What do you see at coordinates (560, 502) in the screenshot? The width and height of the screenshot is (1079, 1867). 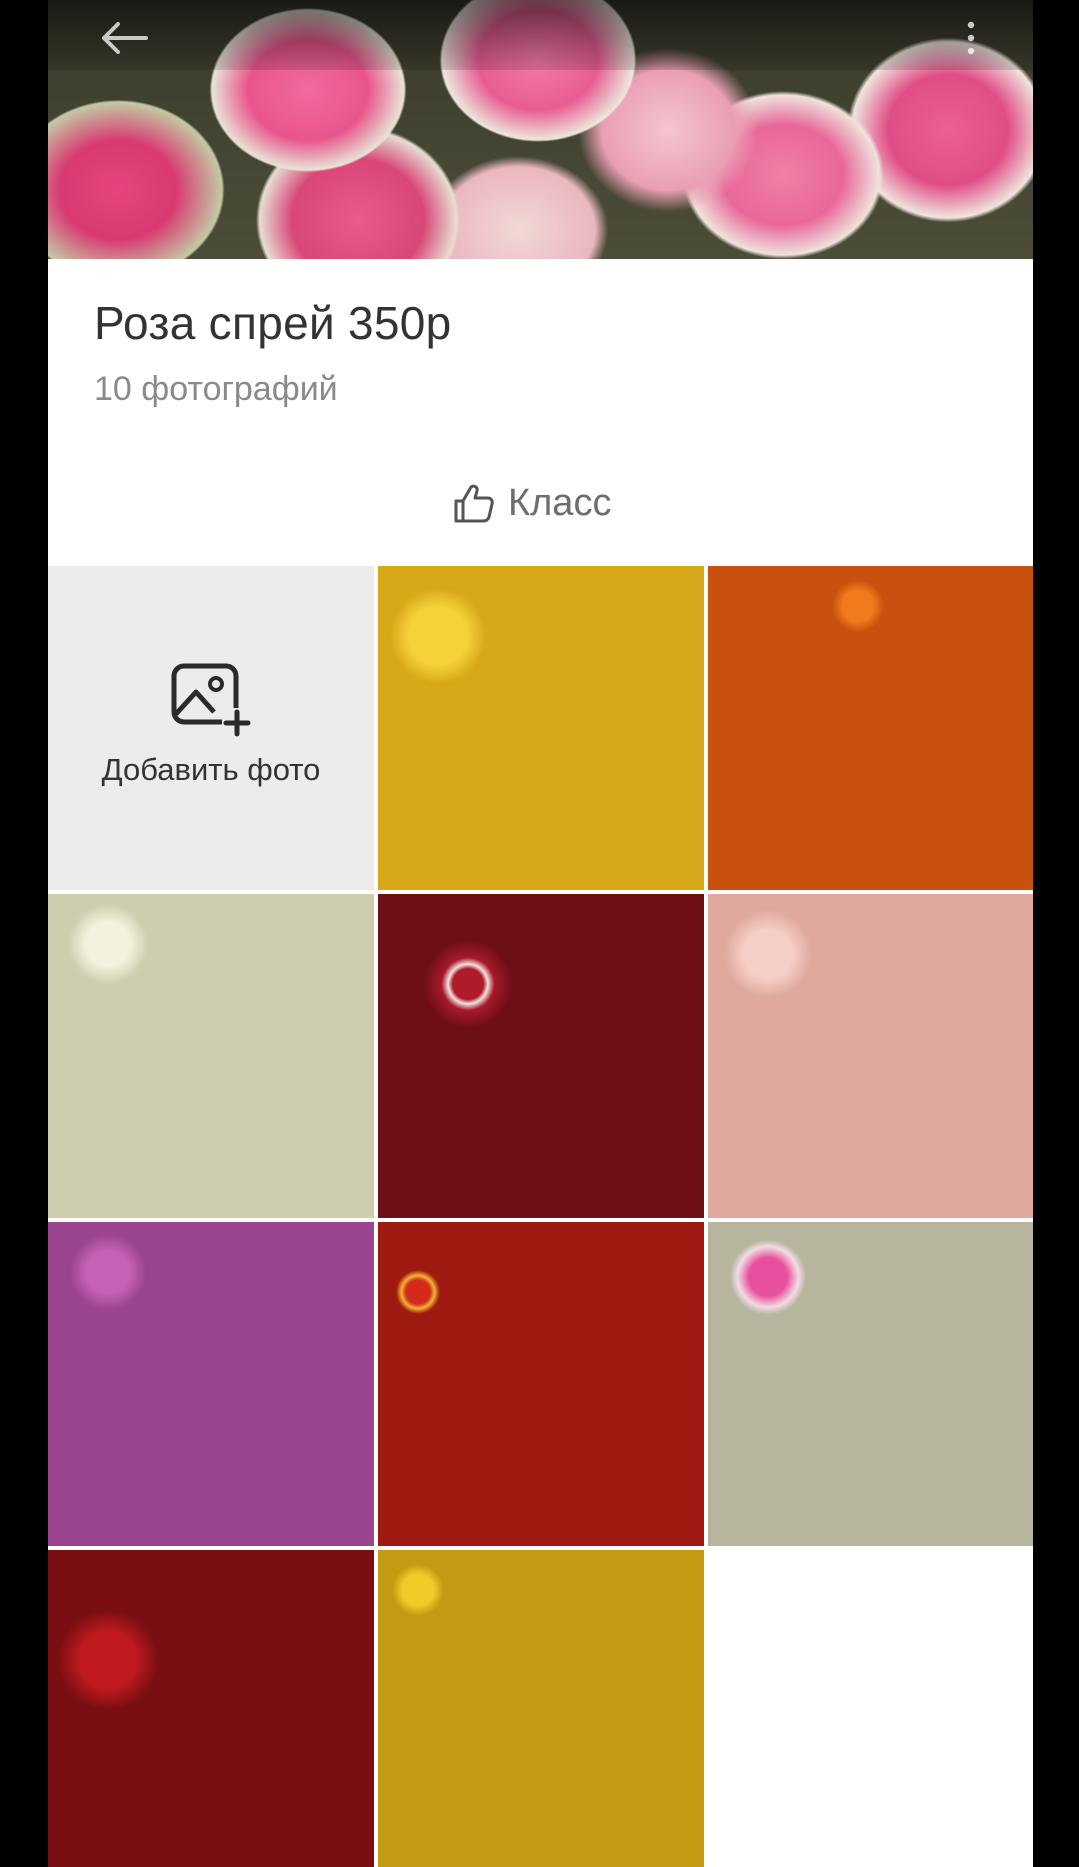 I see `like-label: Класс` at bounding box center [560, 502].